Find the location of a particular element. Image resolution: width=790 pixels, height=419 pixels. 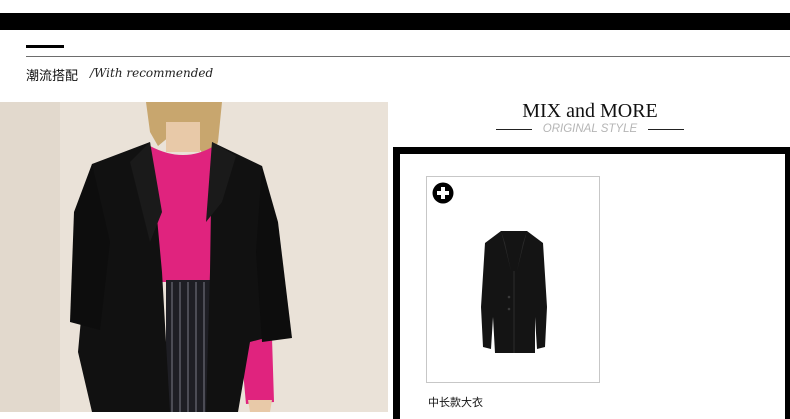

plus-circle-icon is located at coordinates (443, 193).